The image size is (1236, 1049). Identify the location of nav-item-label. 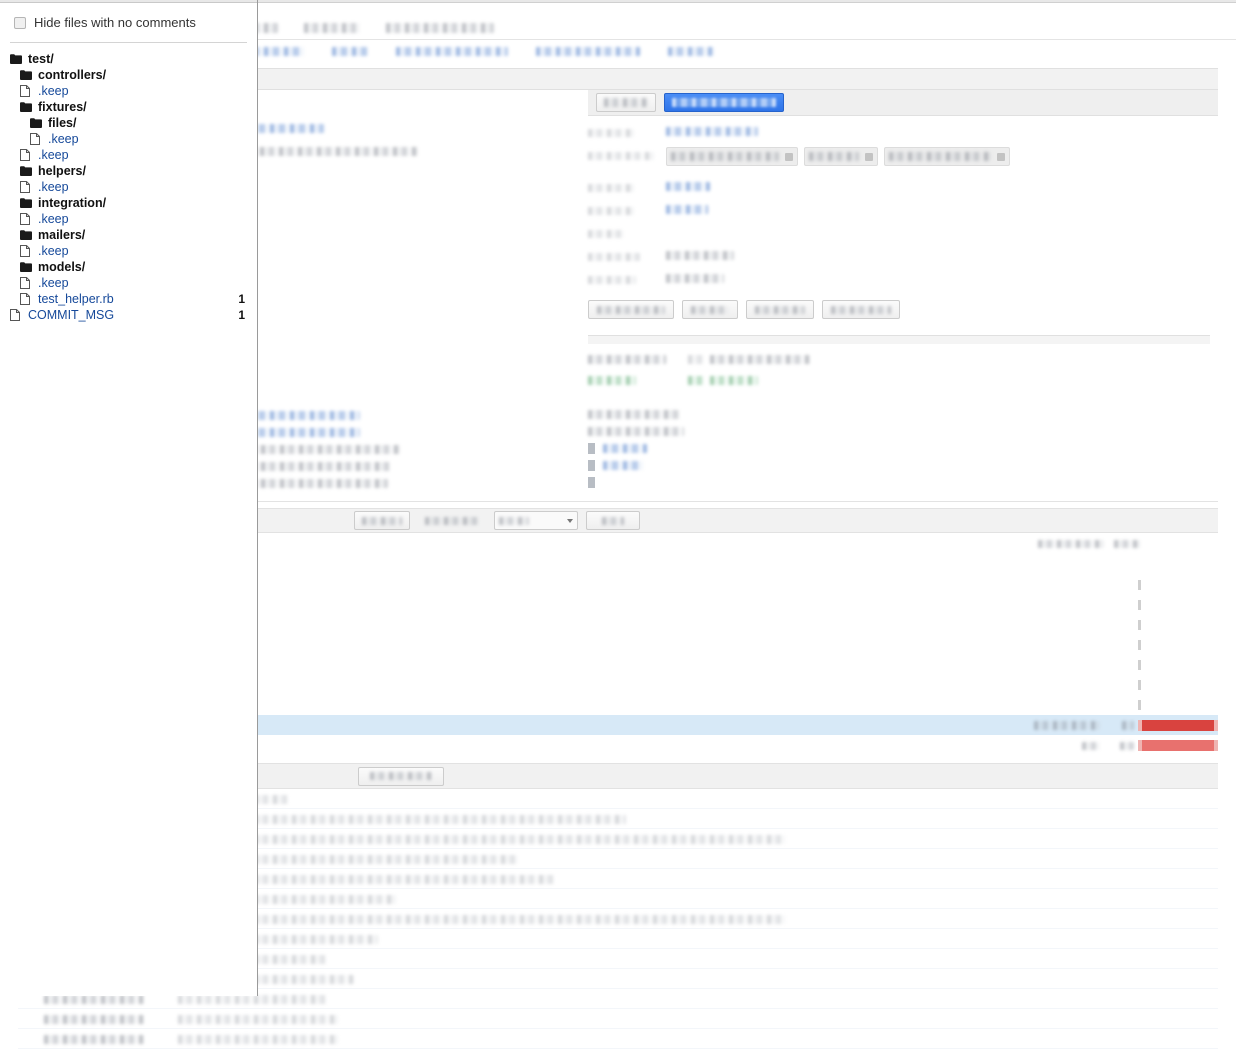
(440, 28).